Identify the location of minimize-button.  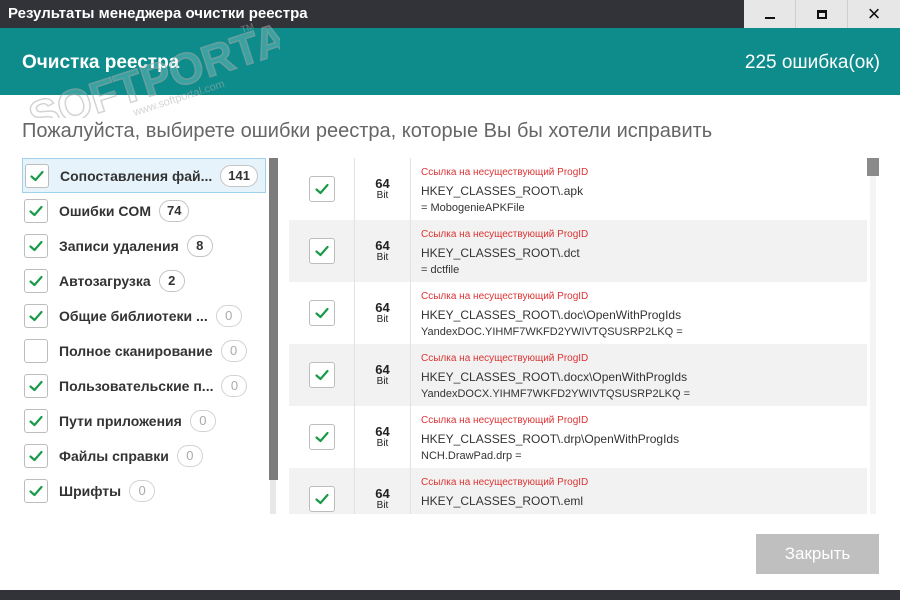
(770, 14).